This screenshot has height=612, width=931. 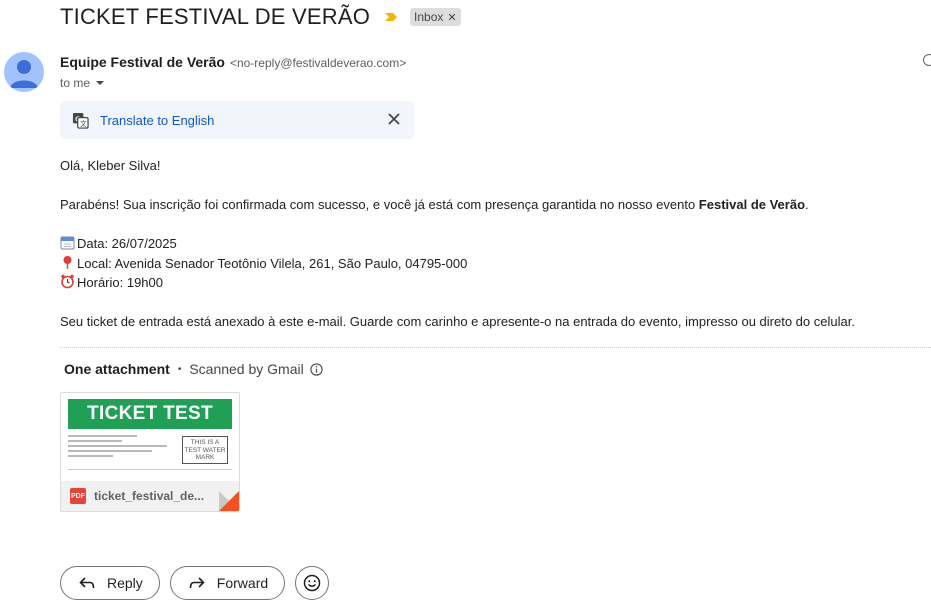 I want to click on remove-label-icon: ✕, so click(x=451, y=17).